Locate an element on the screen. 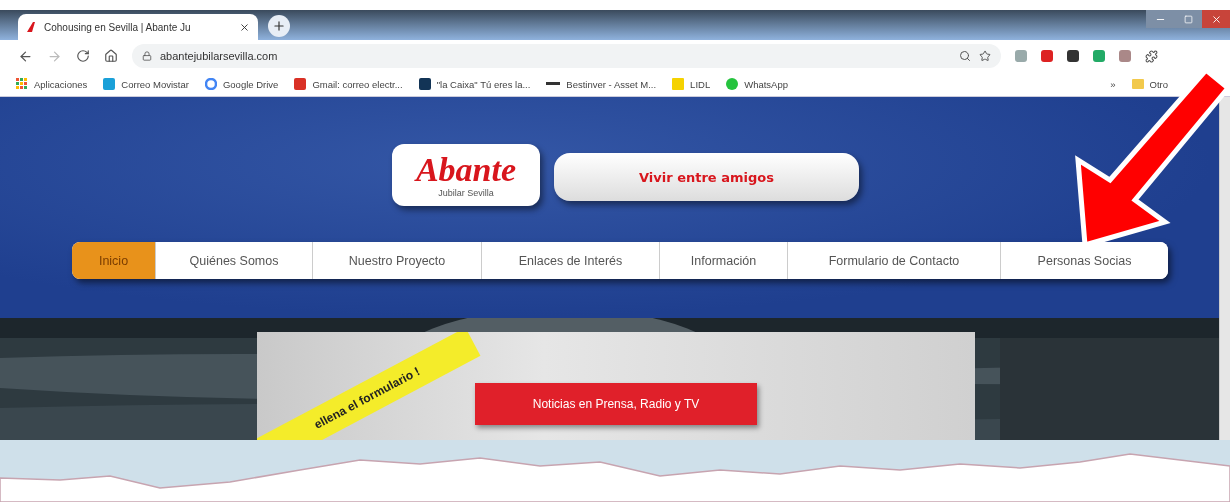  bookmark-link: Google Drive is located at coordinates (250, 84).